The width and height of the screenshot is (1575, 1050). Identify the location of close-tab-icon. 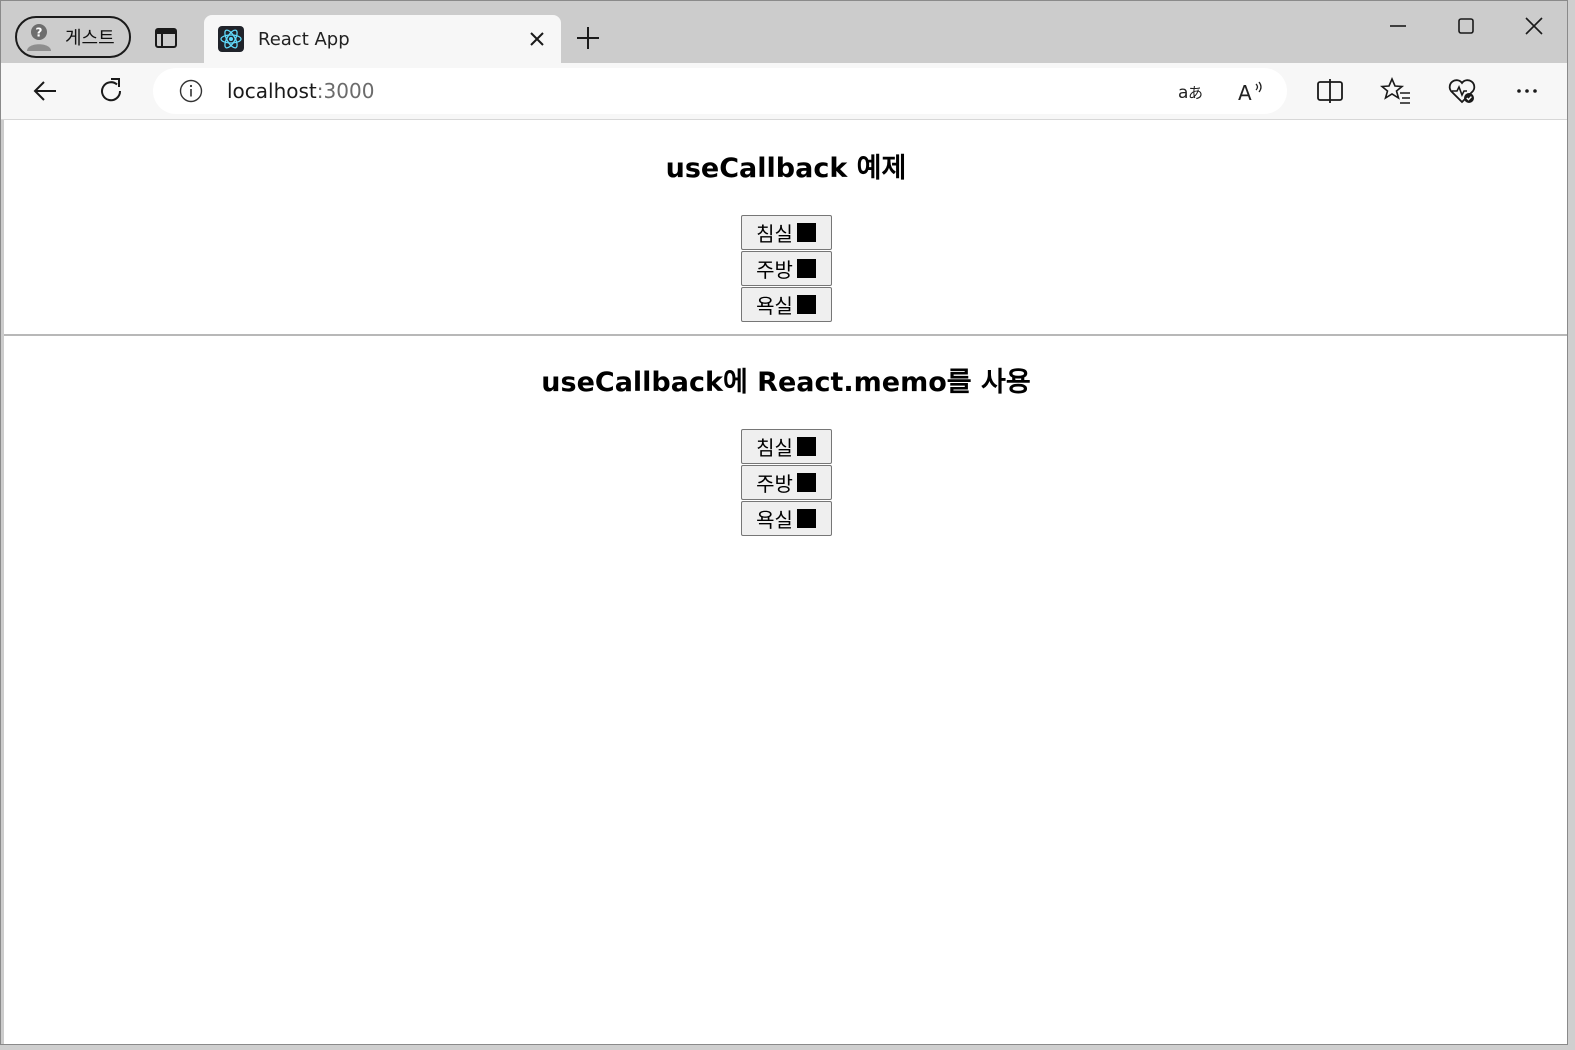
(537, 39).